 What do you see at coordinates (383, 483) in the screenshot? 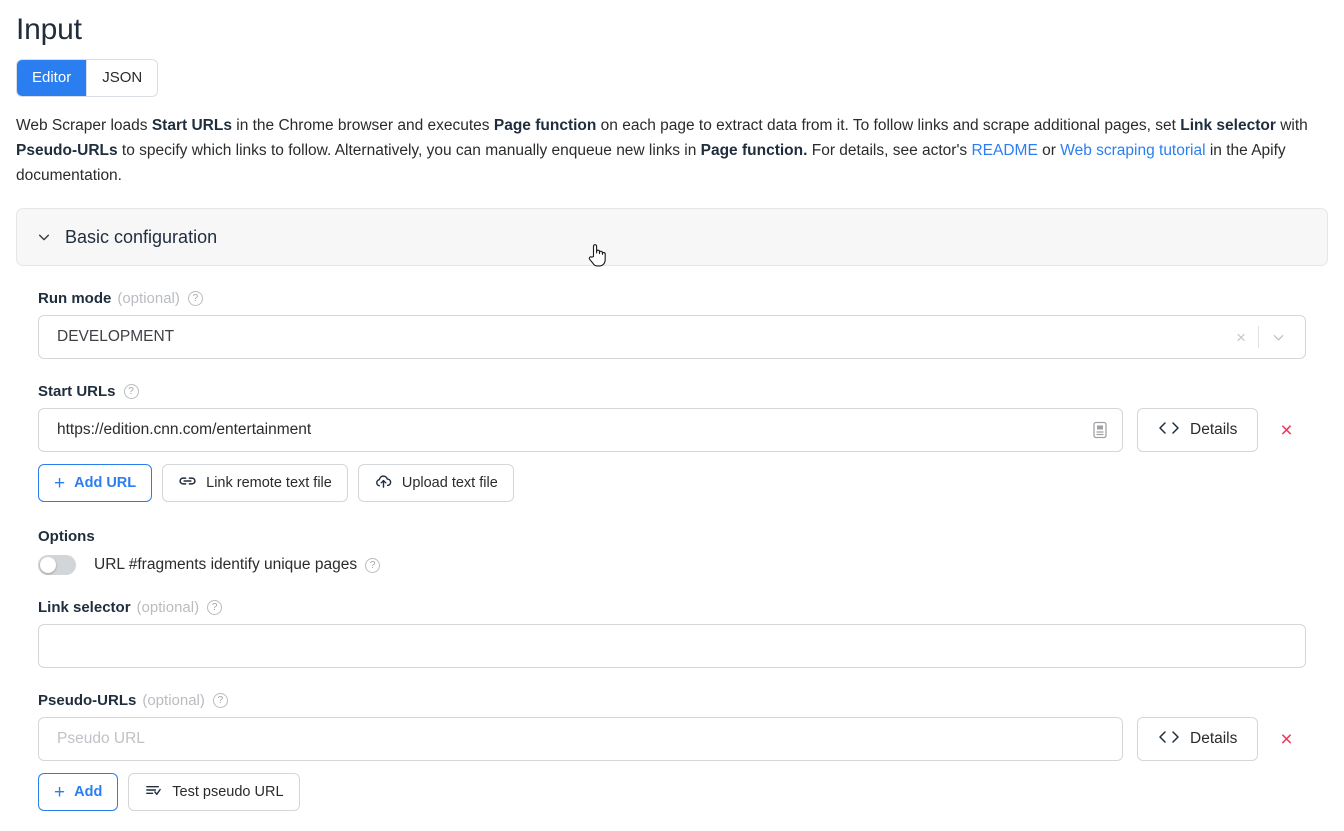
I see `cloud-upload-icon` at bounding box center [383, 483].